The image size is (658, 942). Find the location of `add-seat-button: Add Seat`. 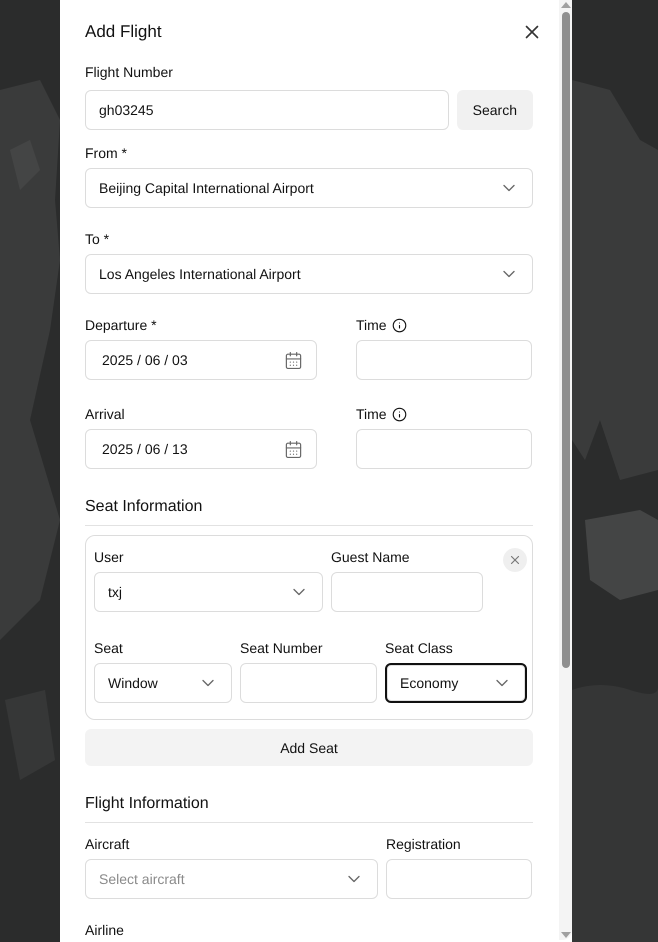

add-seat-button: Add Seat is located at coordinates (309, 747).